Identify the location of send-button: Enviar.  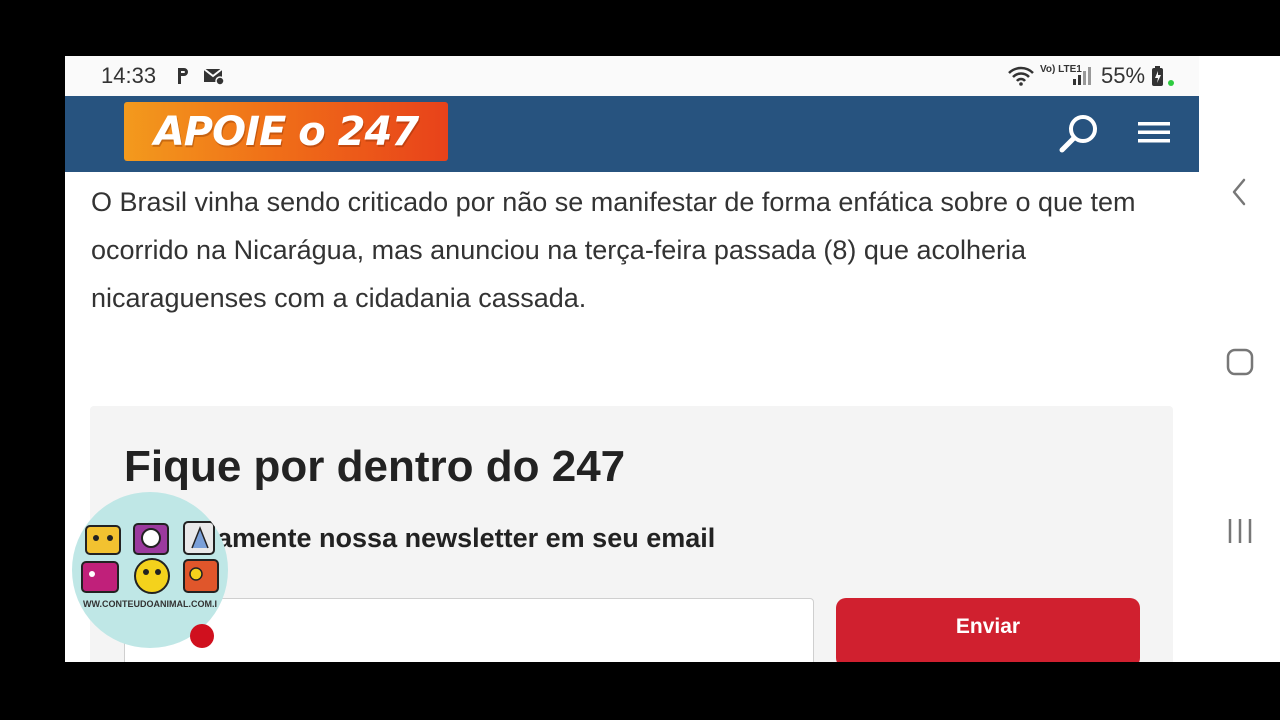
(988, 630).